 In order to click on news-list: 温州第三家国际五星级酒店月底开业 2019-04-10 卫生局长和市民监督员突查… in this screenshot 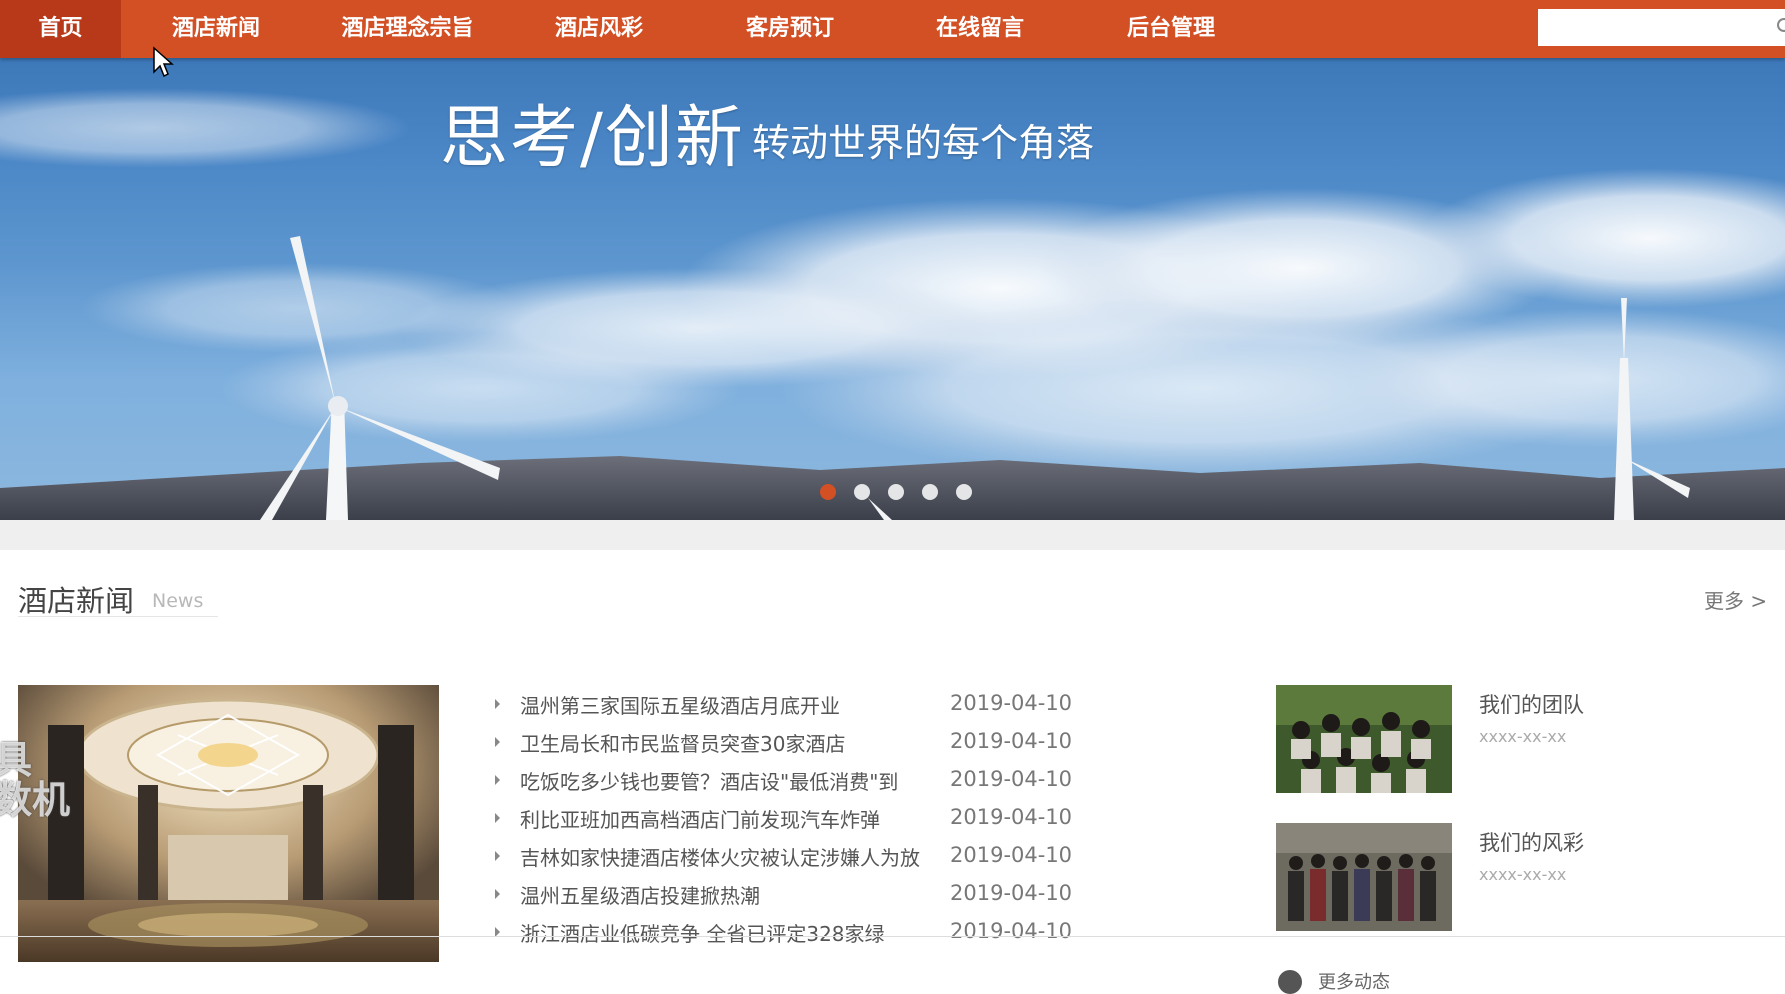, I will do `click(782, 819)`.